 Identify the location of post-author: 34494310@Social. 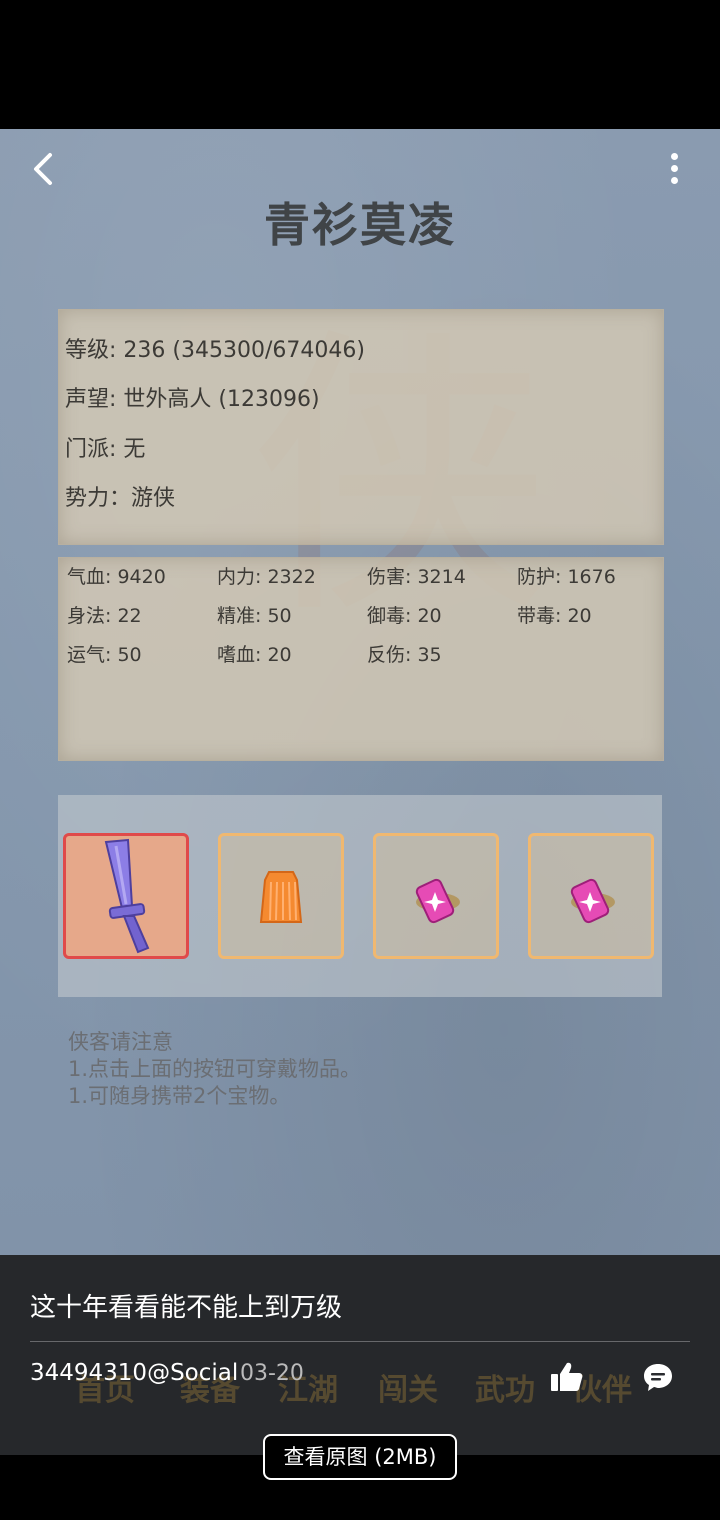
(134, 1373).